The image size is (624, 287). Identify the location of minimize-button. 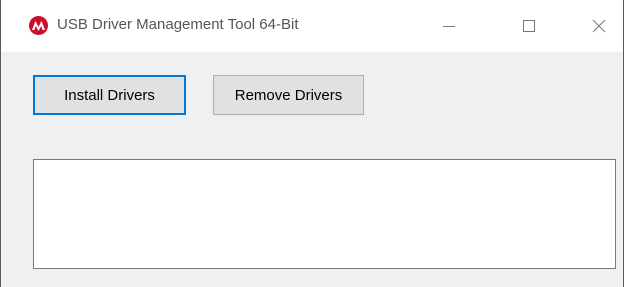
(449, 26).